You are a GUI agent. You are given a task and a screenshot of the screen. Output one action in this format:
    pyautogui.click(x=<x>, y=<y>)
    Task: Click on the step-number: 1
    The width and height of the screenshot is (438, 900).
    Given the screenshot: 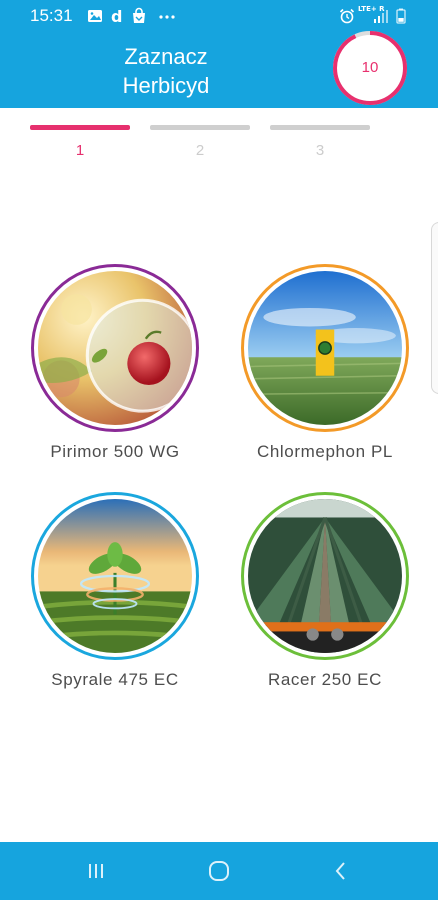 What is the action you would take?
    pyautogui.click(x=80, y=150)
    